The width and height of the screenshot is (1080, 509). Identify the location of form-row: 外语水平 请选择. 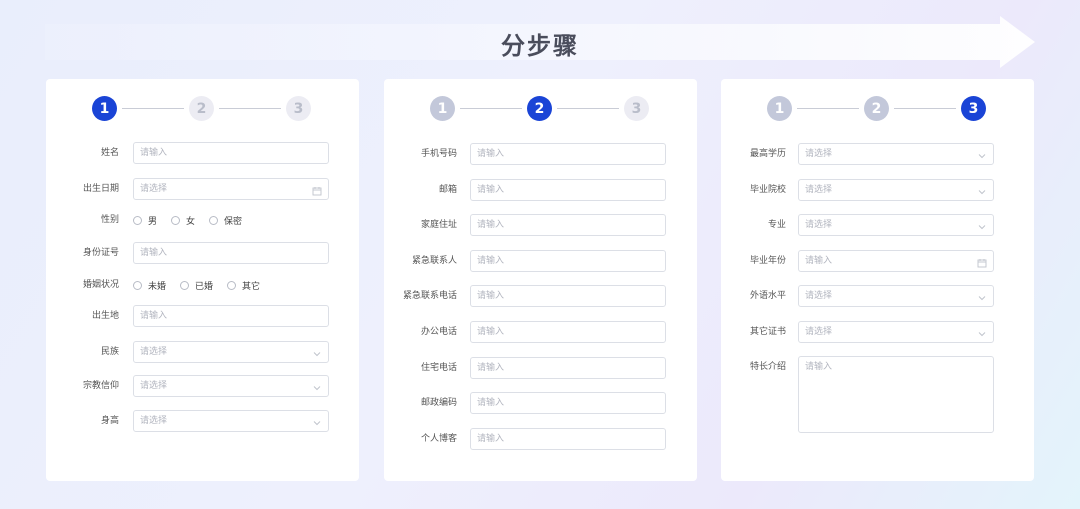
(877, 296).